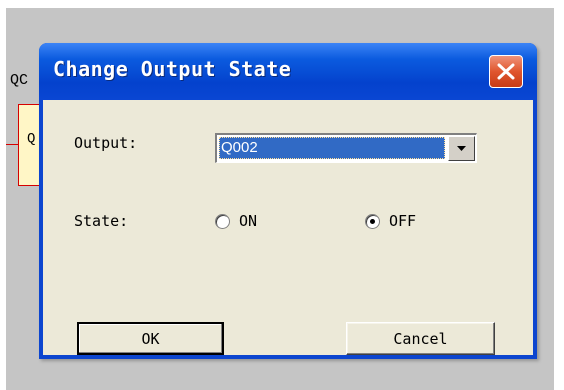  I want to click on radio-on-label: ON, so click(248, 221).